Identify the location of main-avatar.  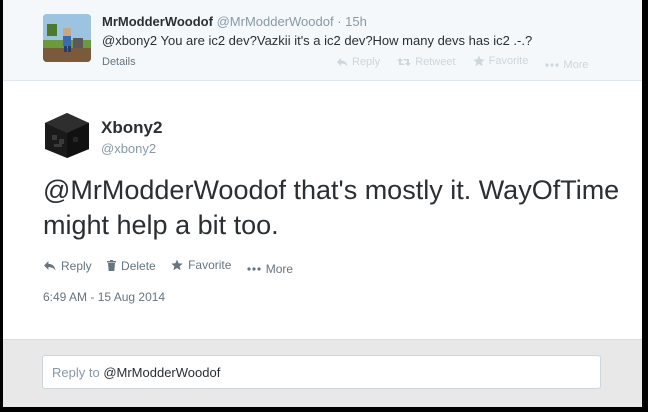
(67, 135).